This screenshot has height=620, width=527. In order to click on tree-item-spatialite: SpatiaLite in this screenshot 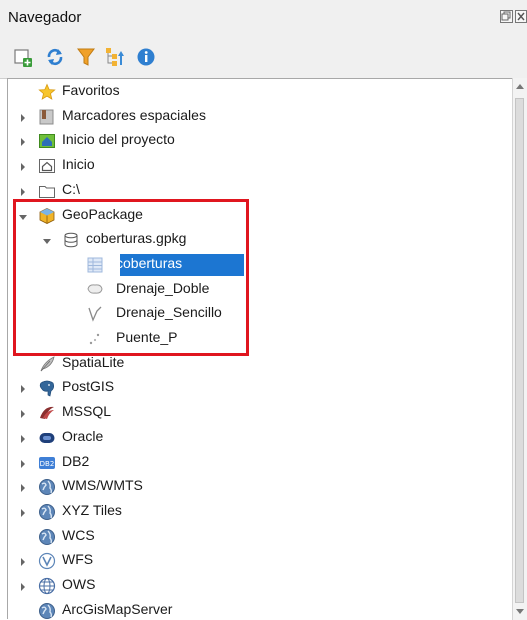, I will do `click(258, 364)`.